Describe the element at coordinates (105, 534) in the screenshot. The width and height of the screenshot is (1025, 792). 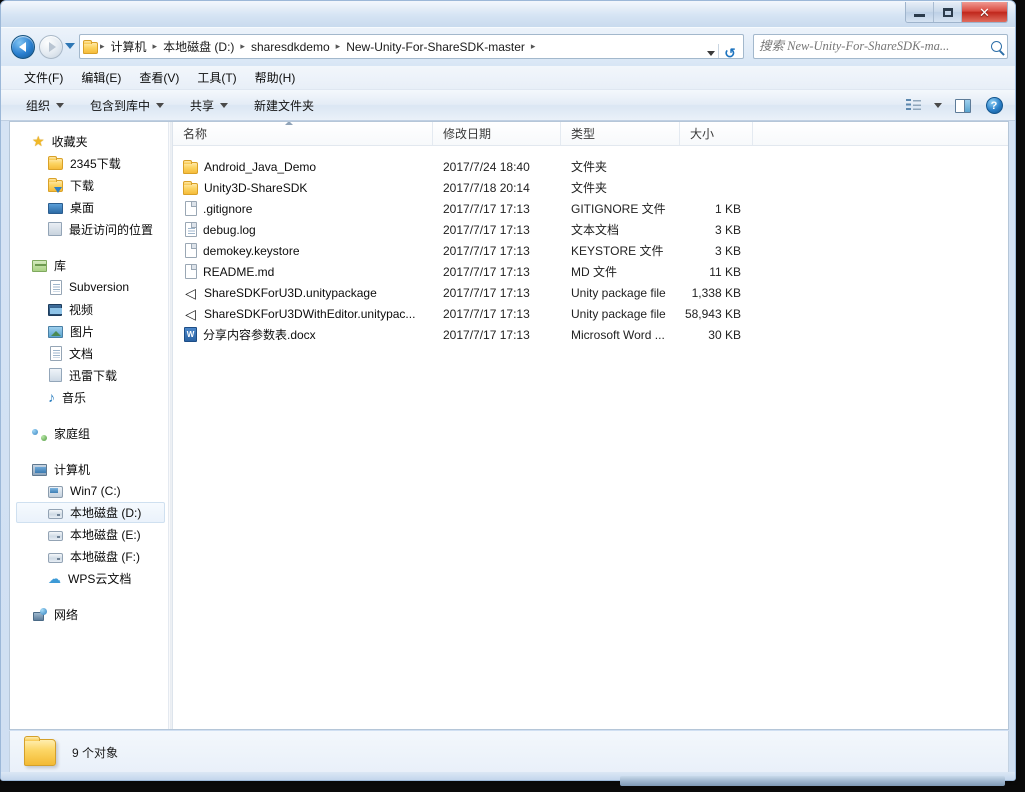
I see `sidebar-item-label: 本地磁盘 (E:)` at that location.